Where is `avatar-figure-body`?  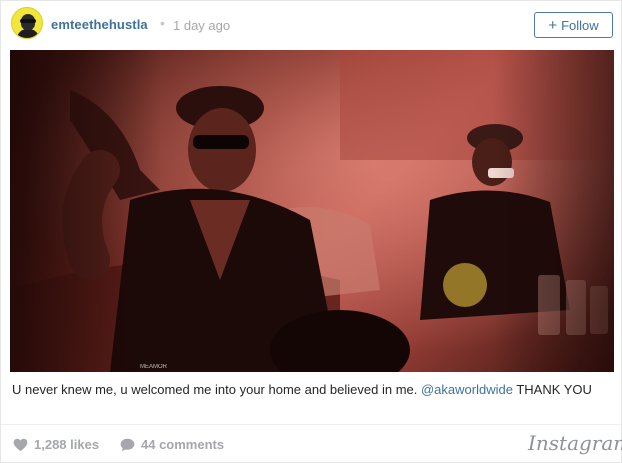
avatar-figure-body is located at coordinates (28, 33).